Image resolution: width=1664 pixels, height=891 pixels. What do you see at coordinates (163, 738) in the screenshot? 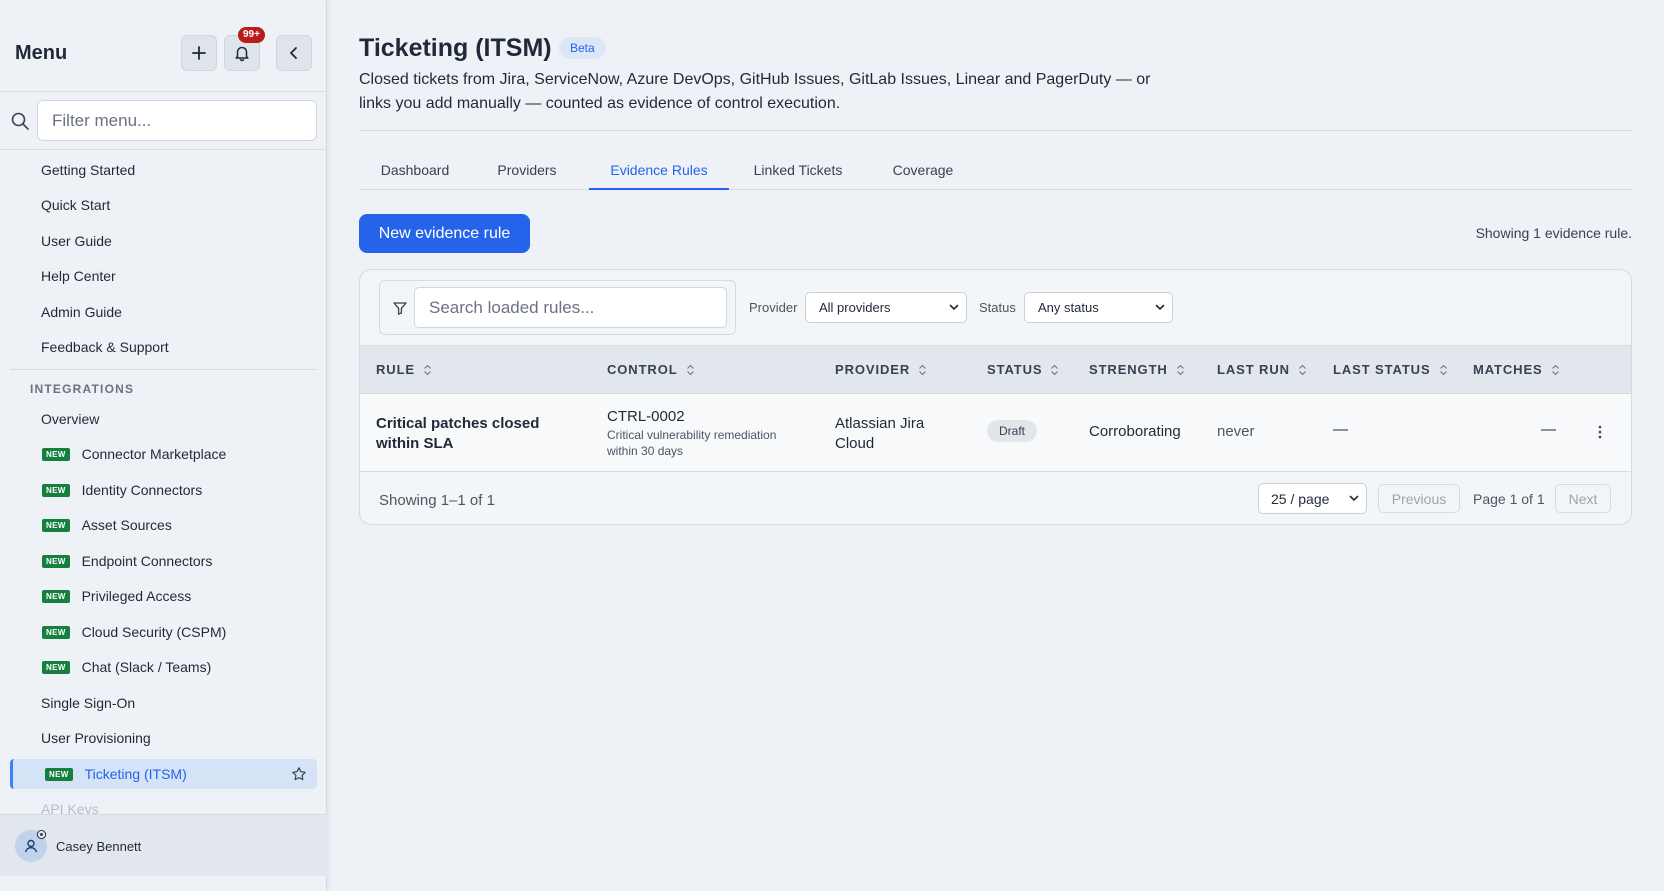
I see `sidebar-item-user-provisioning: User Provisioning` at bounding box center [163, 738].